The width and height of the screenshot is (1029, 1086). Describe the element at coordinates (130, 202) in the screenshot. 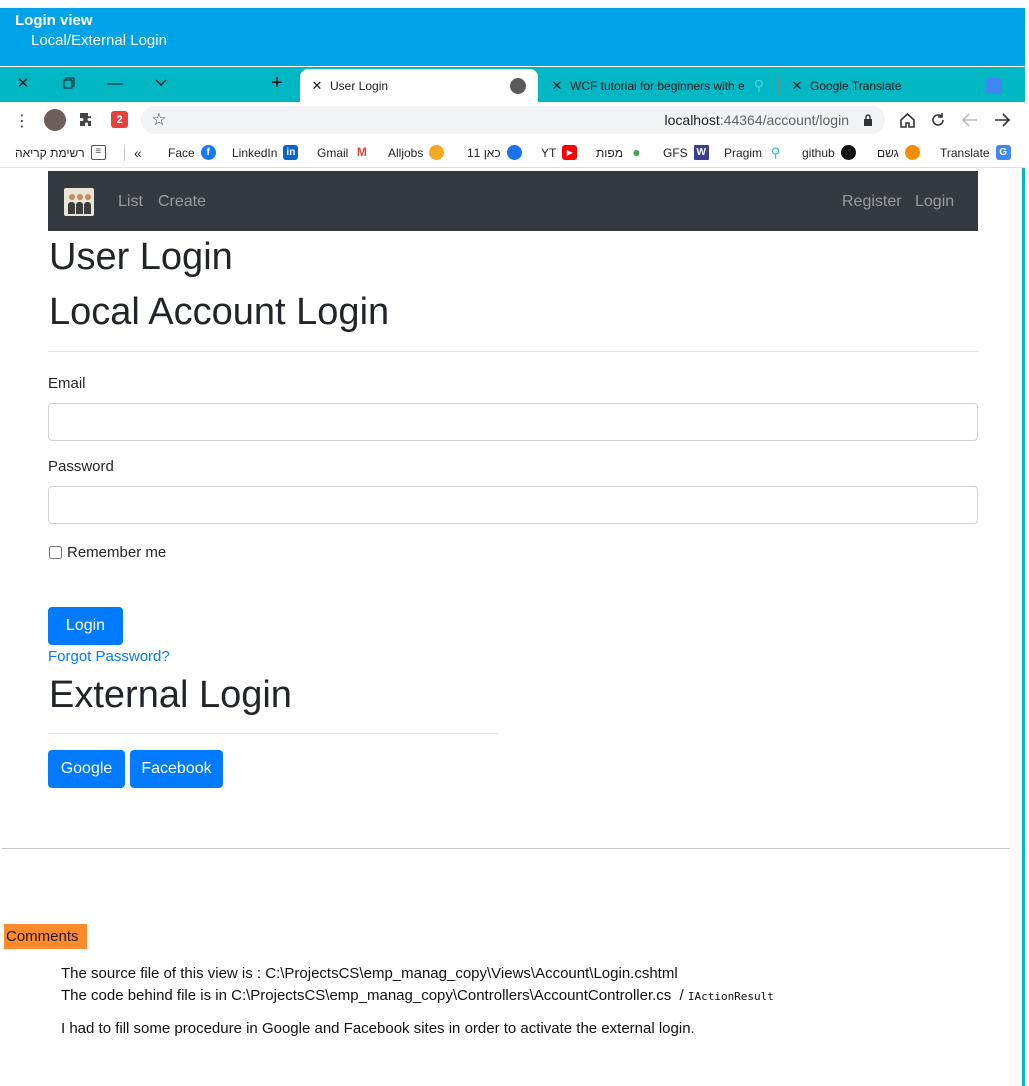

I see `nav-link-list: List` at that location.